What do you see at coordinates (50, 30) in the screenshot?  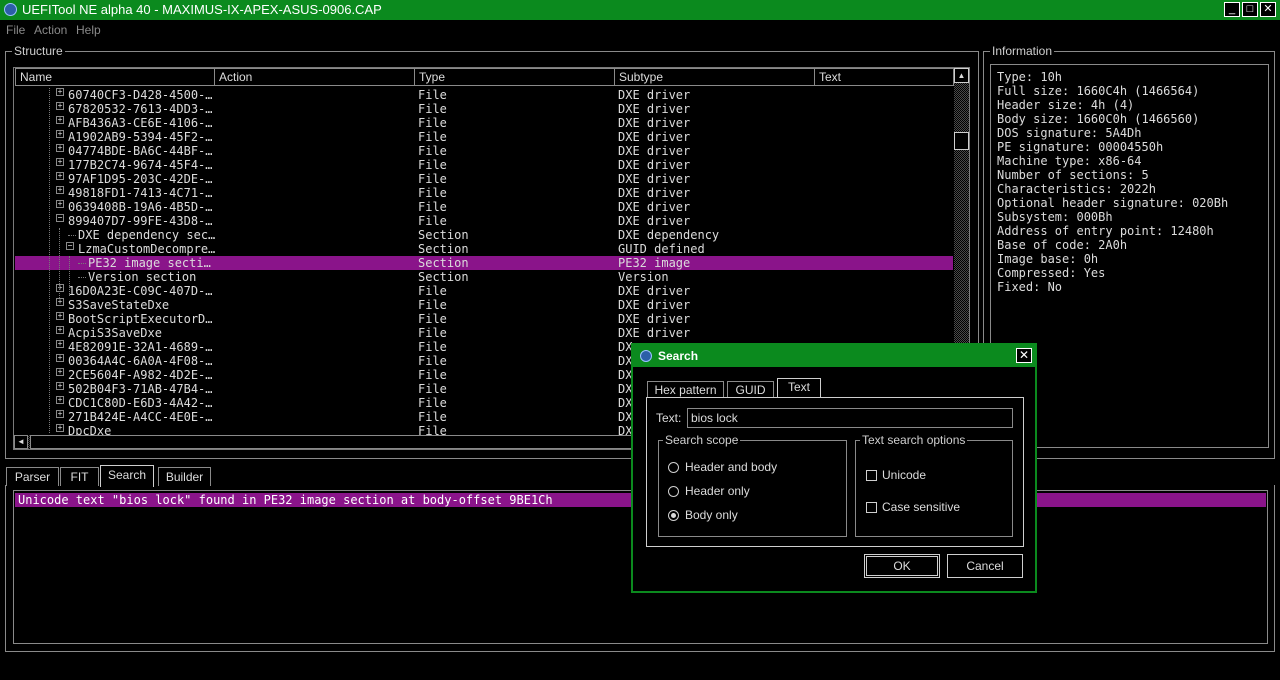 I see `menu-action: Action` at bounding box center [50, 30].